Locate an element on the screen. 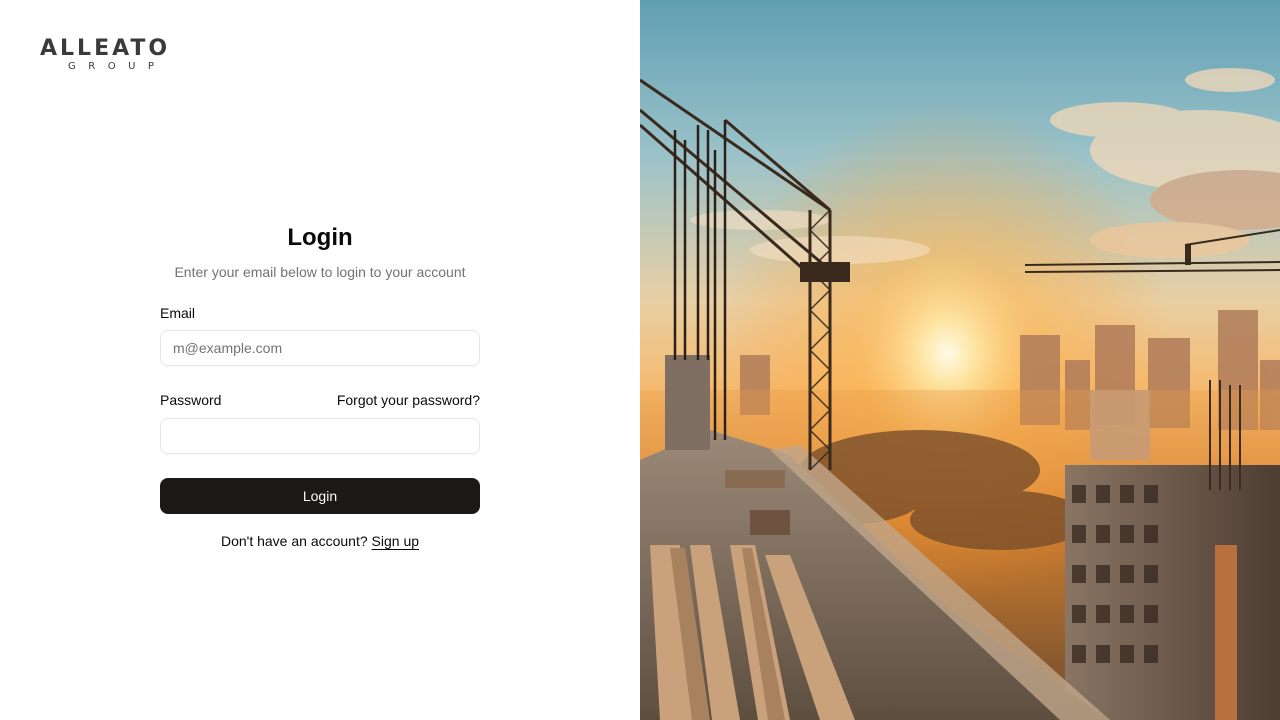 The image size is (1280, 720). signup-row: Don't have an account? Sign up is located at coordinates (320, 541).